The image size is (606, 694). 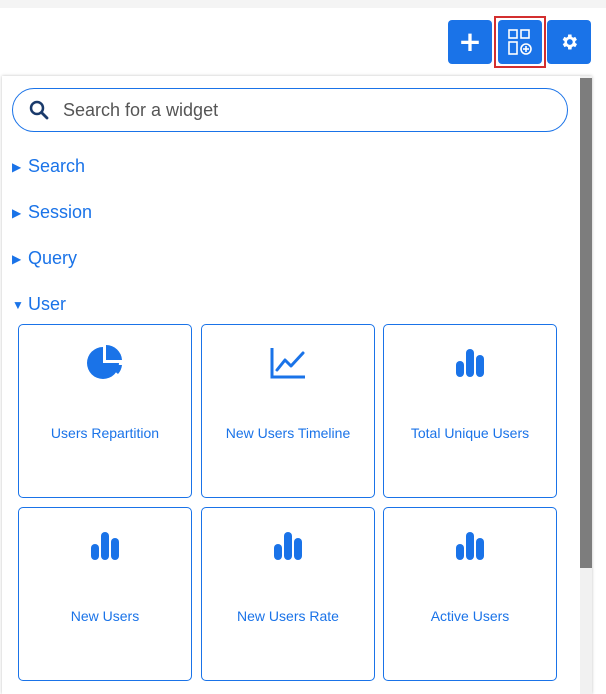 What do you see at coordinates (105, 594) in the screenshot?
I see `widget-tile-new-users: New Users` at bounding box center [105, 594].